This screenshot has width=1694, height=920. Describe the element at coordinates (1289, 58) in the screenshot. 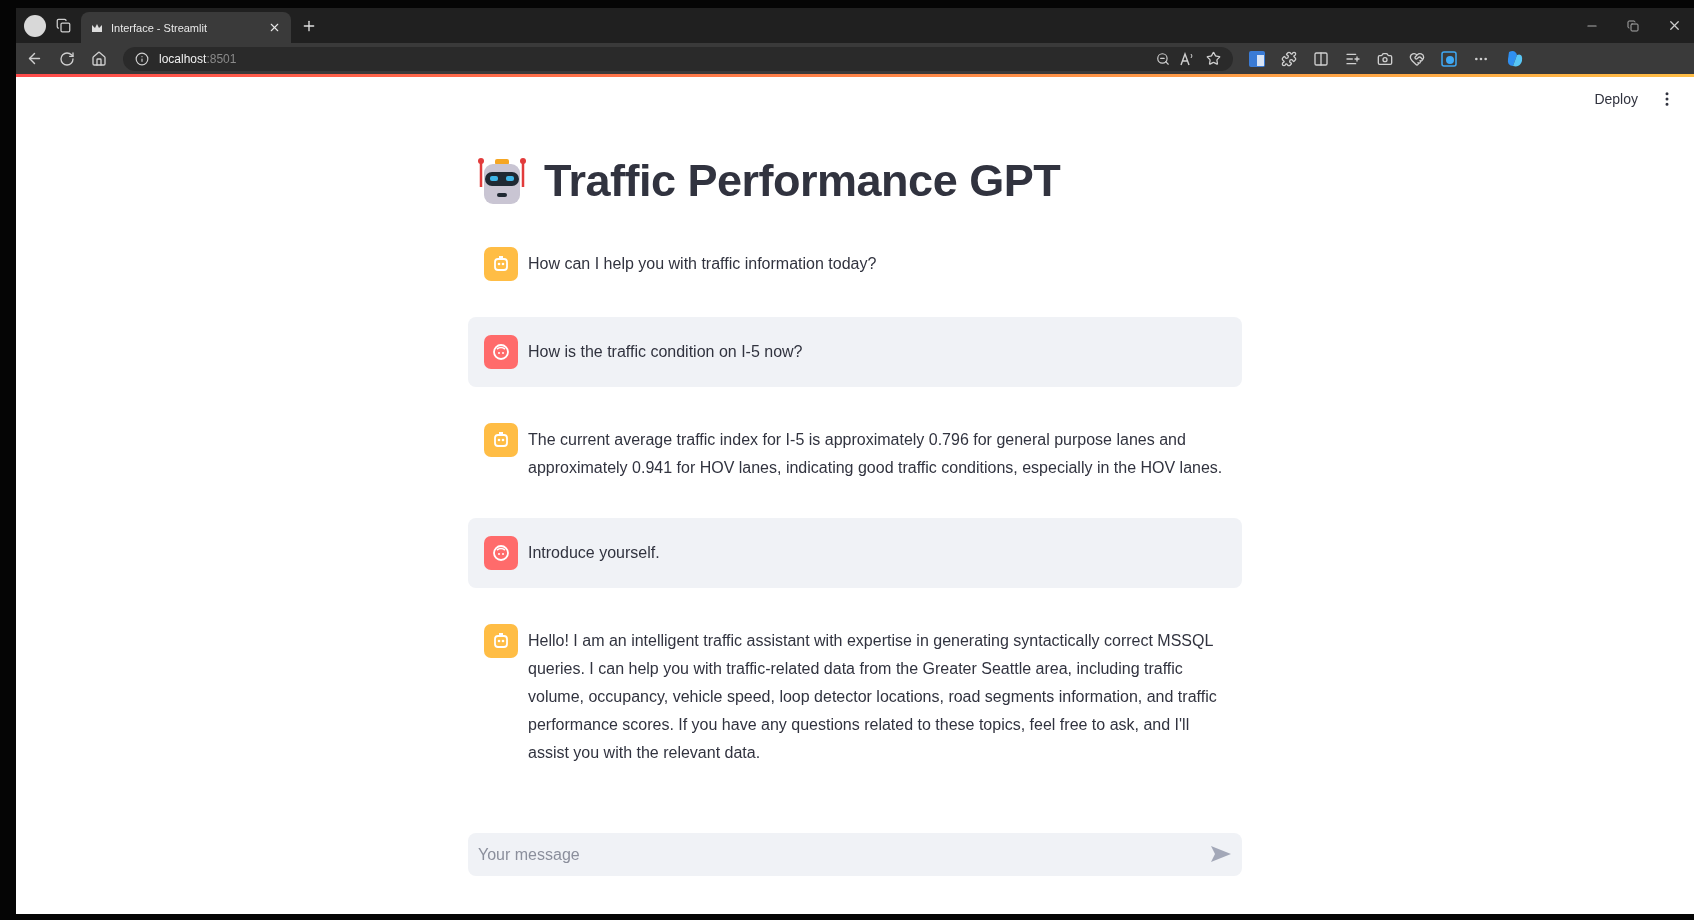

I see `extensions-icon` at that location.